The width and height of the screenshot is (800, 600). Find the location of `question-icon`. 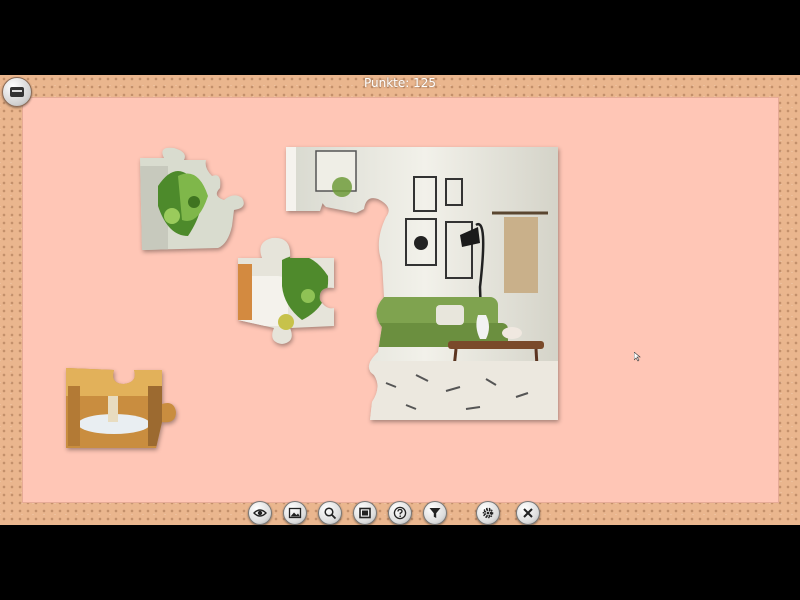

question-icon is located at coordinates (400, 513).